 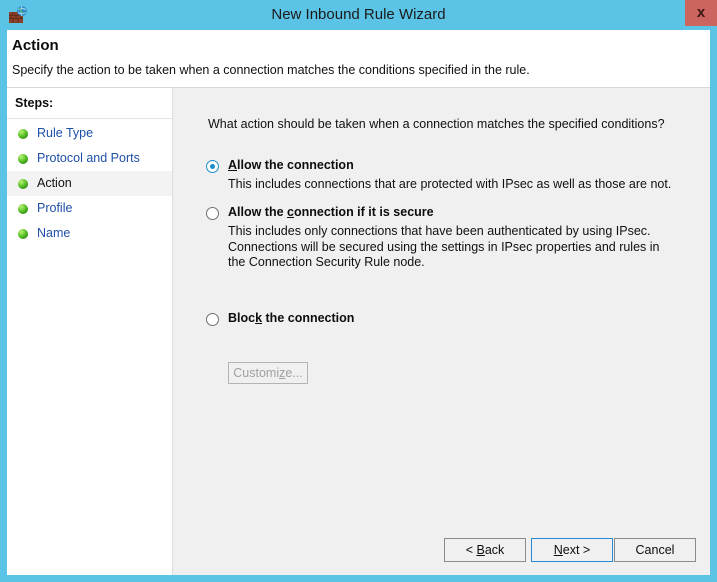 What do you see at coordinates (89, 233) in the screenshot?
I see `sidebar-item-name: Name` at bounding box center [89, 233].